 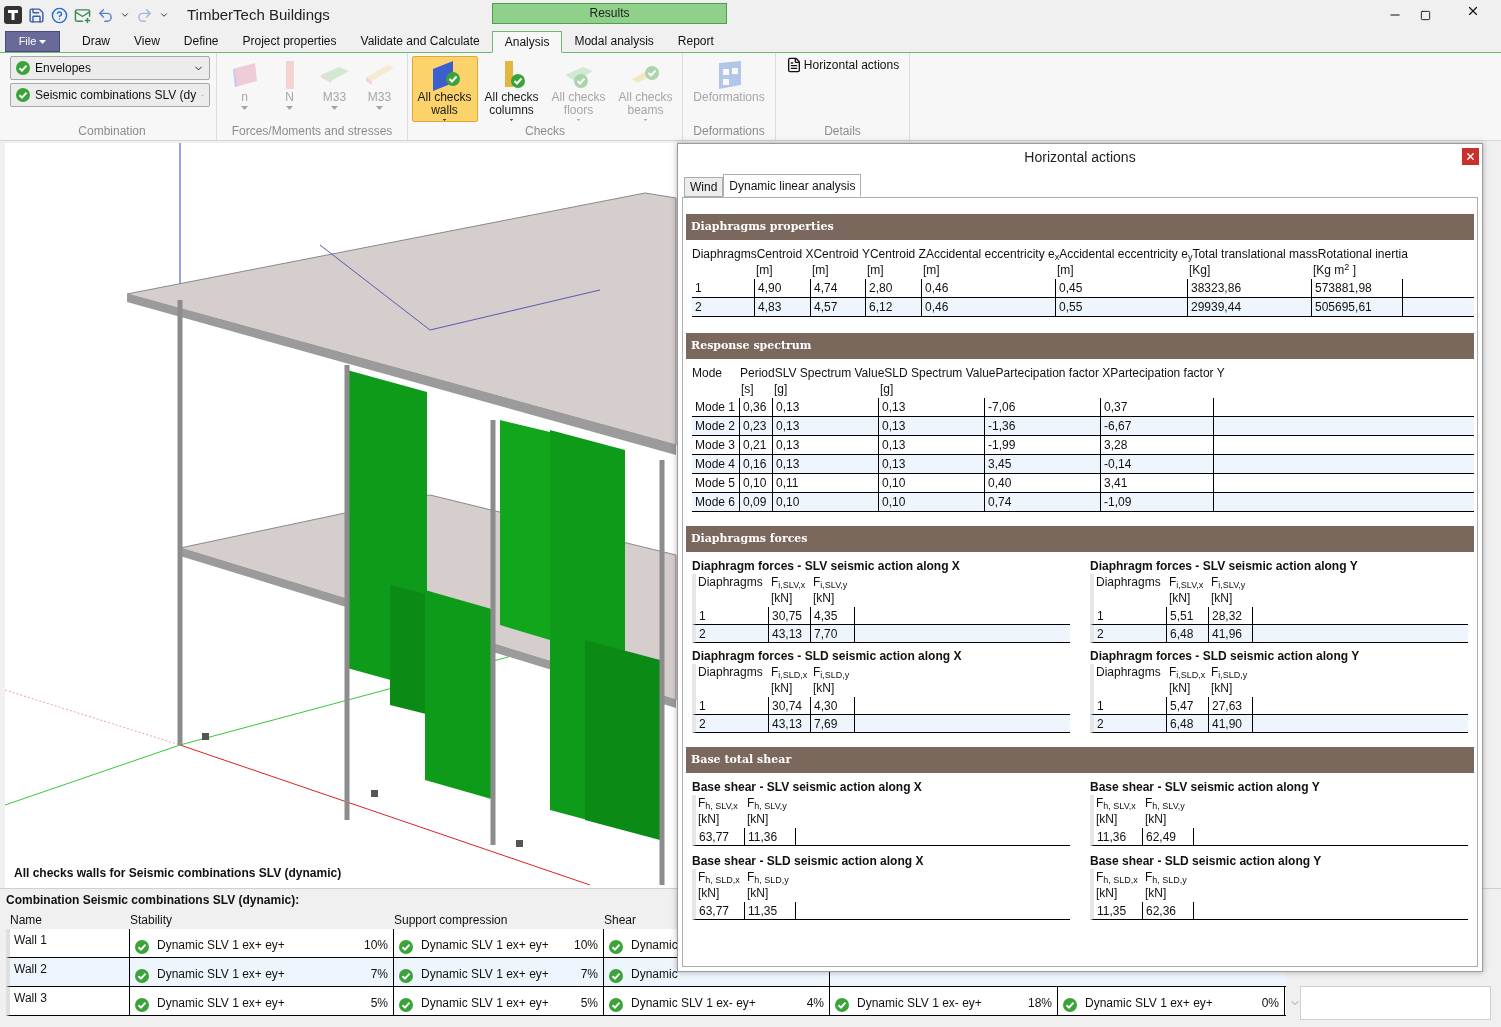 What do you see at coordinates (704, 187) in the screenshot?
I see `tab: Wind` at bounding box center [704, 187].